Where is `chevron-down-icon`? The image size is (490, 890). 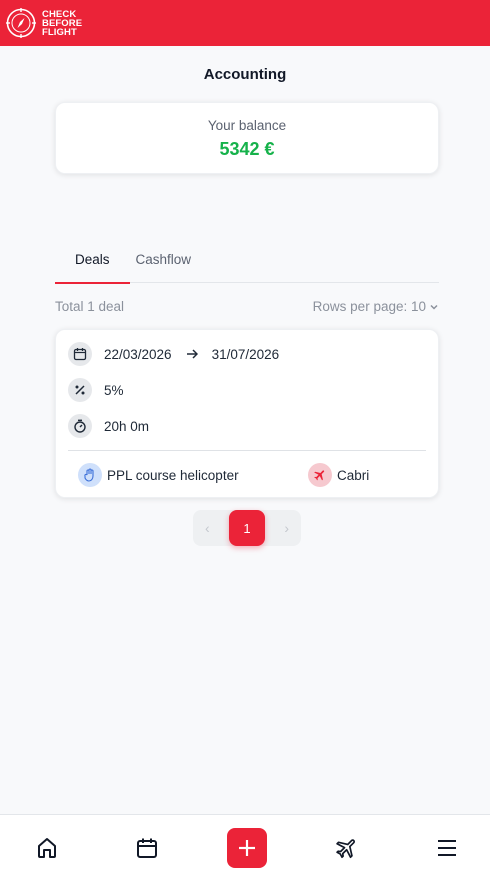 chevron-down-icon is located at coordinates (434, 307).